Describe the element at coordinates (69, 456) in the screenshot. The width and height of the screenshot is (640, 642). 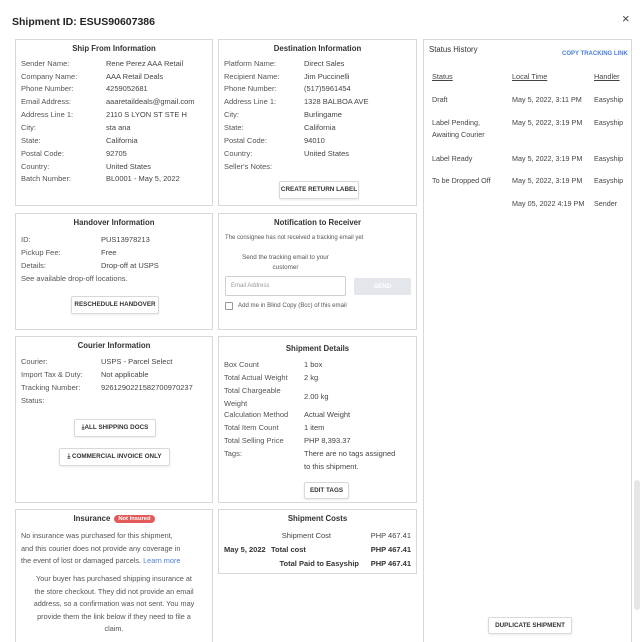
I see `download-icon: ⤓` at that location.